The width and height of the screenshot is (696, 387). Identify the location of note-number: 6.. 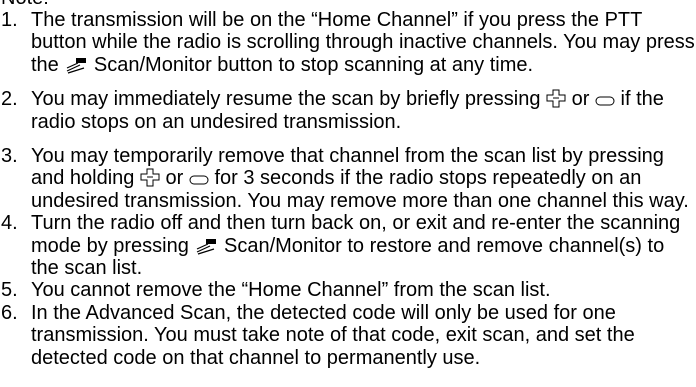
(9, 312).